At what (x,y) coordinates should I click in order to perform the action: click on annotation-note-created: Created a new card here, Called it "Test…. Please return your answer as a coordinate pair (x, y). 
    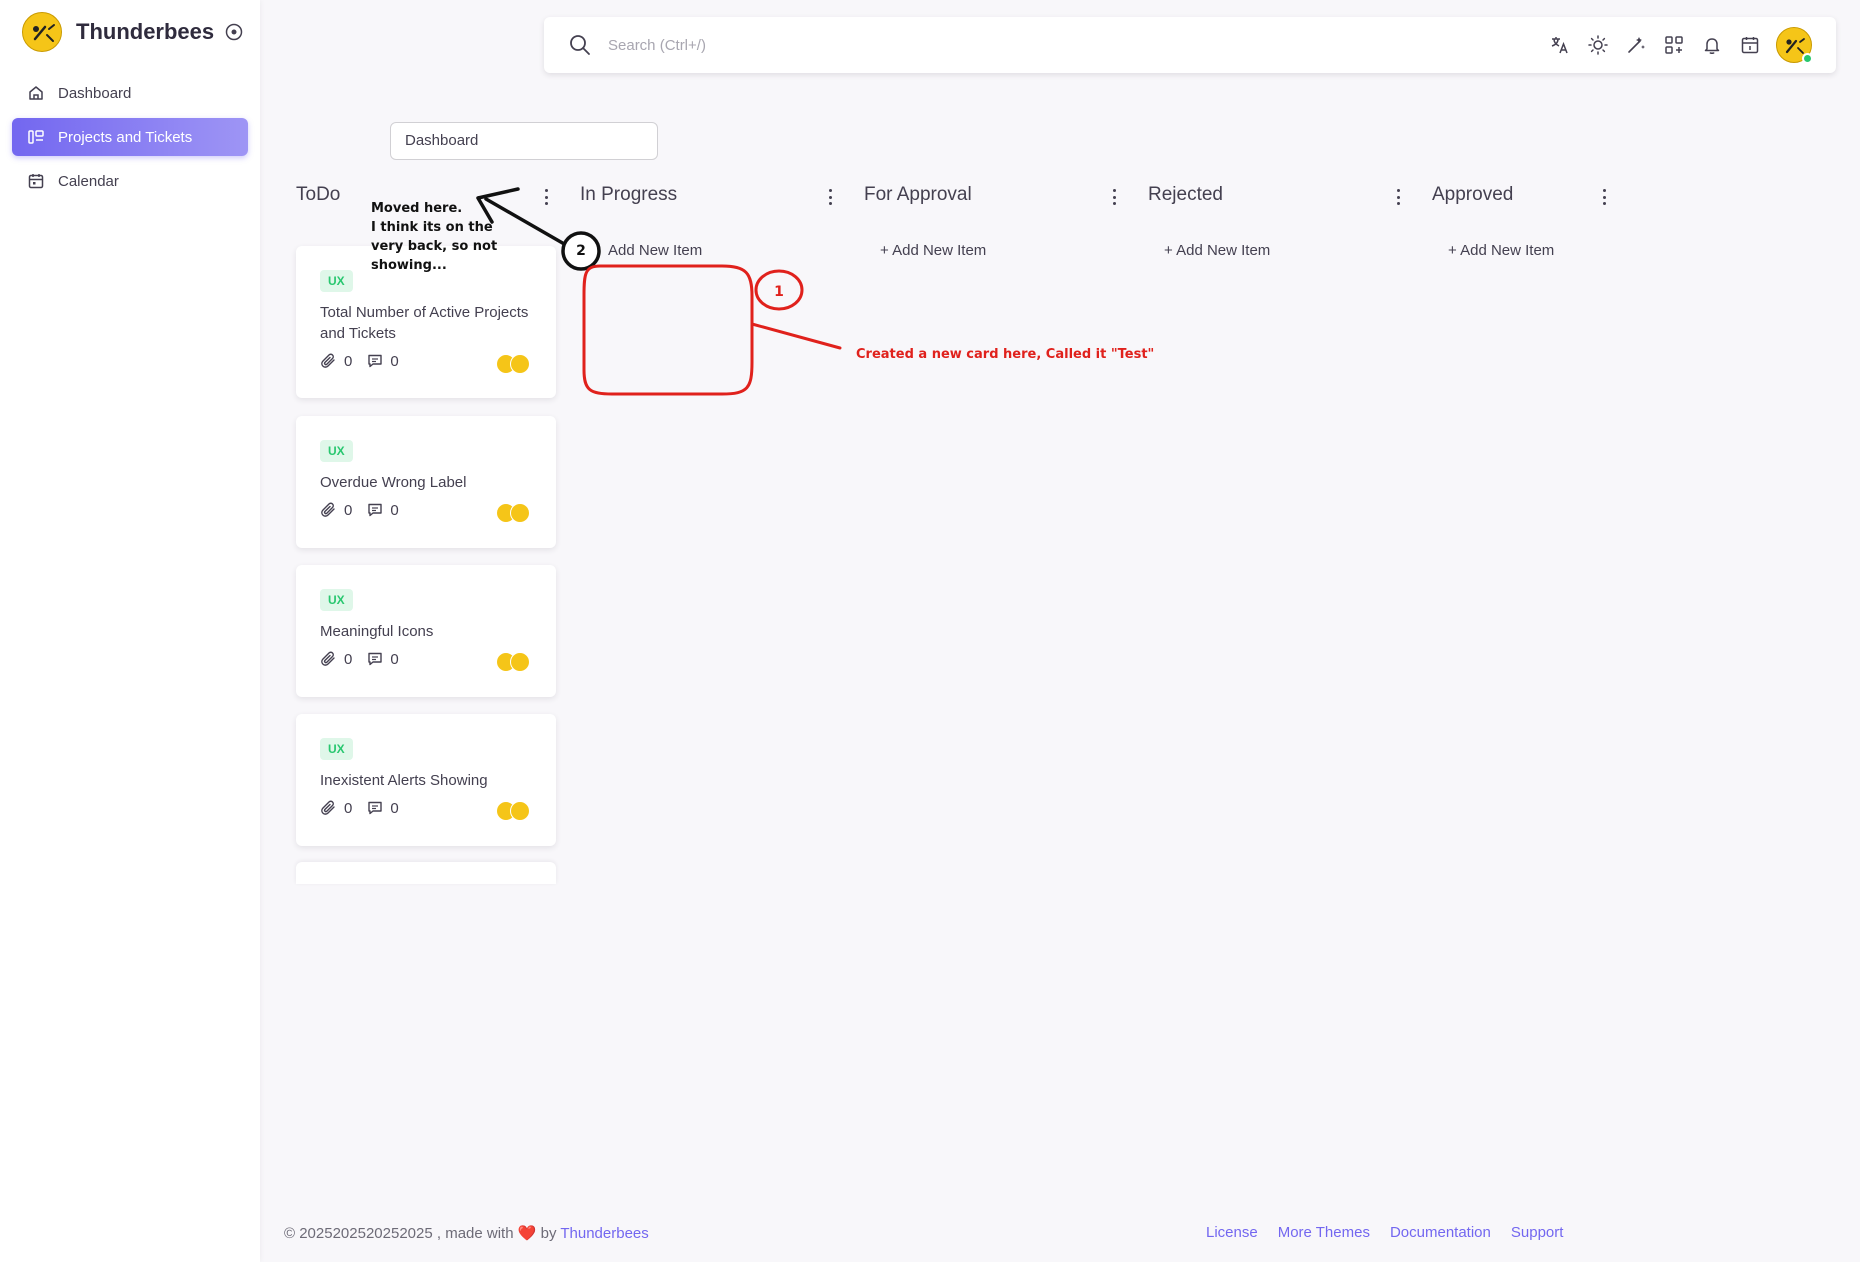
    Looking at the image, I should click on (1005, 354).